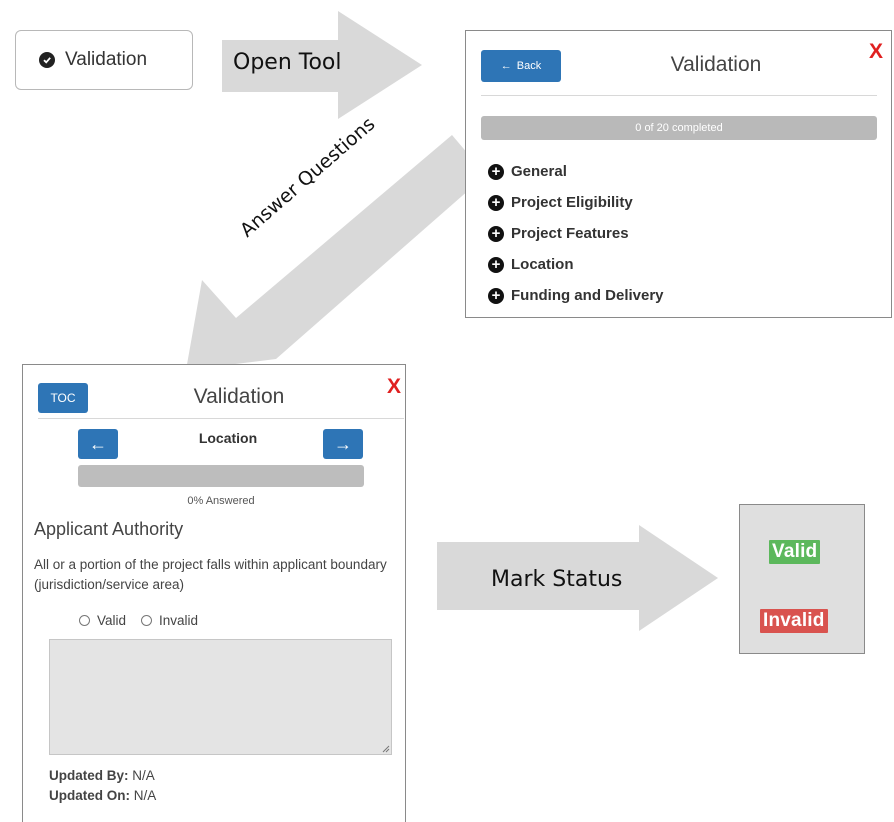 The image size is (894, 822). I want to click on validation-button-label: Validation, so click(106, 59).